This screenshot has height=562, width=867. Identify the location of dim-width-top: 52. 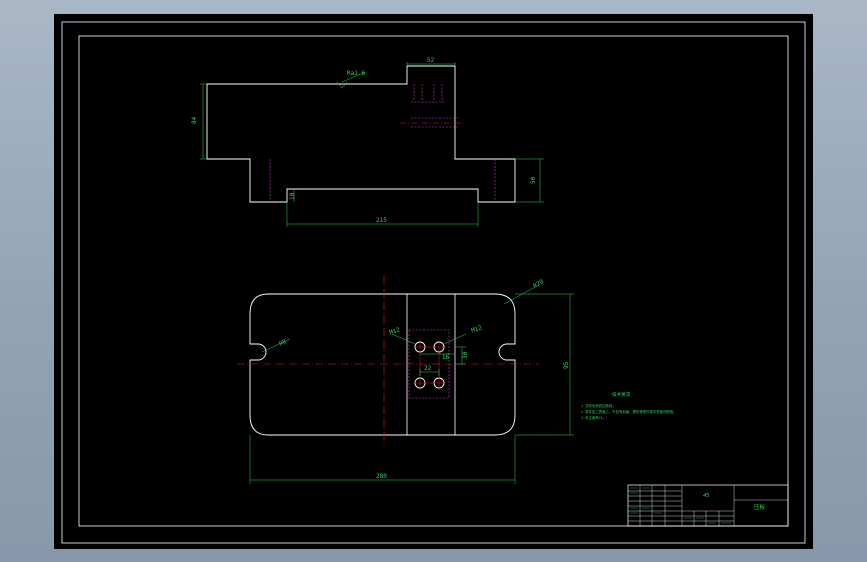
(431, 60).